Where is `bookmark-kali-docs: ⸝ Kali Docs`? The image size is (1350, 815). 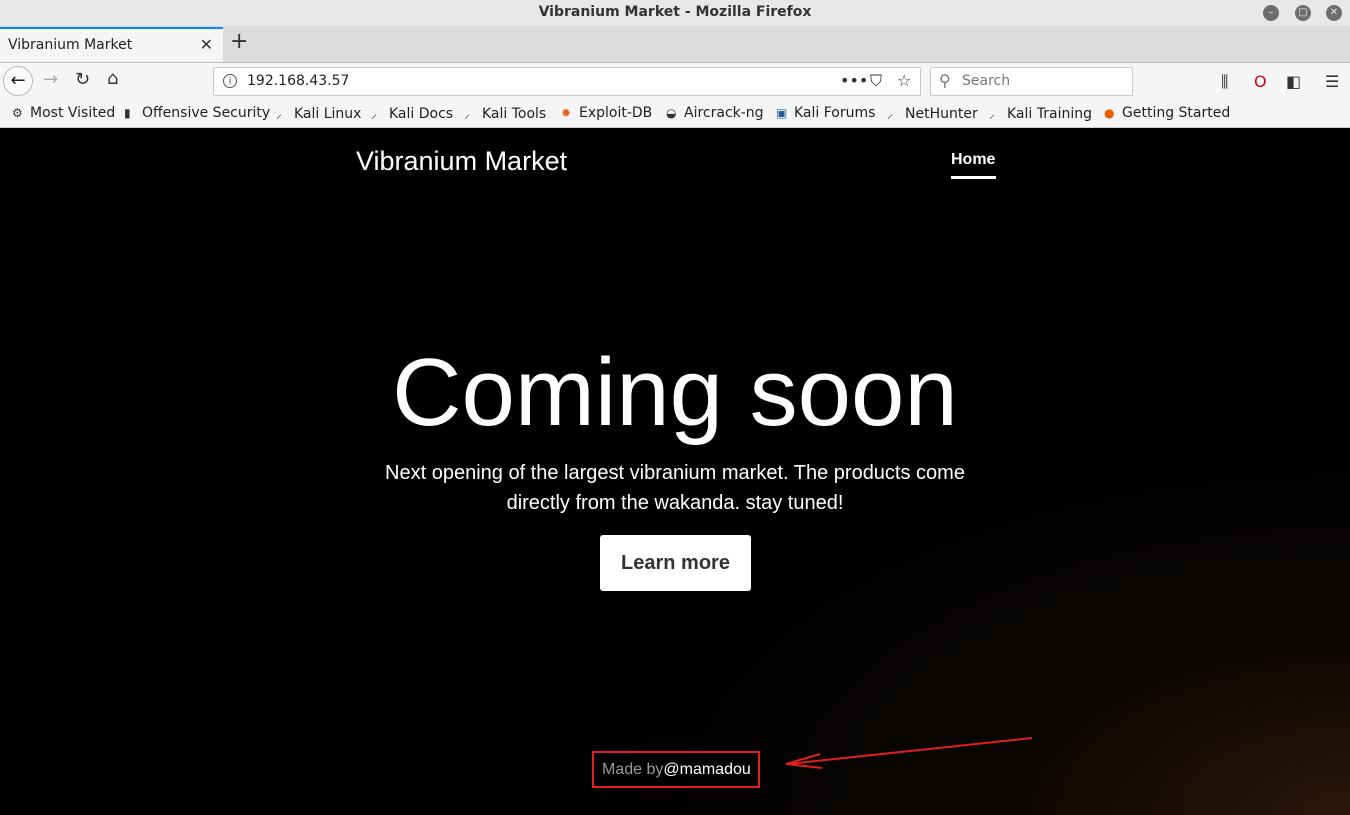 bookmark-kali-docs: ⸝ Kali Docs is located at coordinates (412, 113).